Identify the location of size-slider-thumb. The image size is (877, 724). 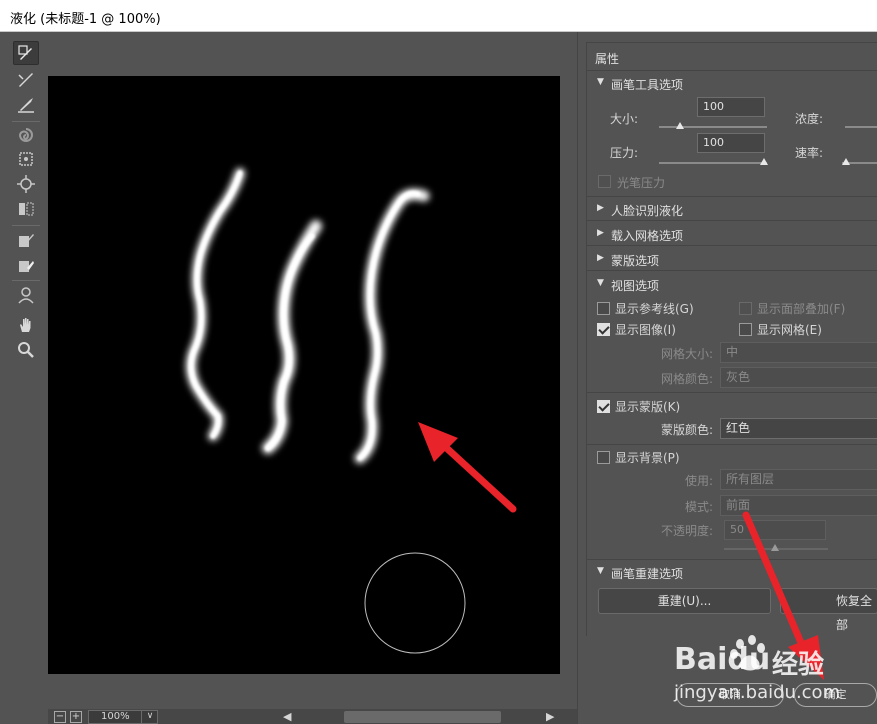
(680, 125).